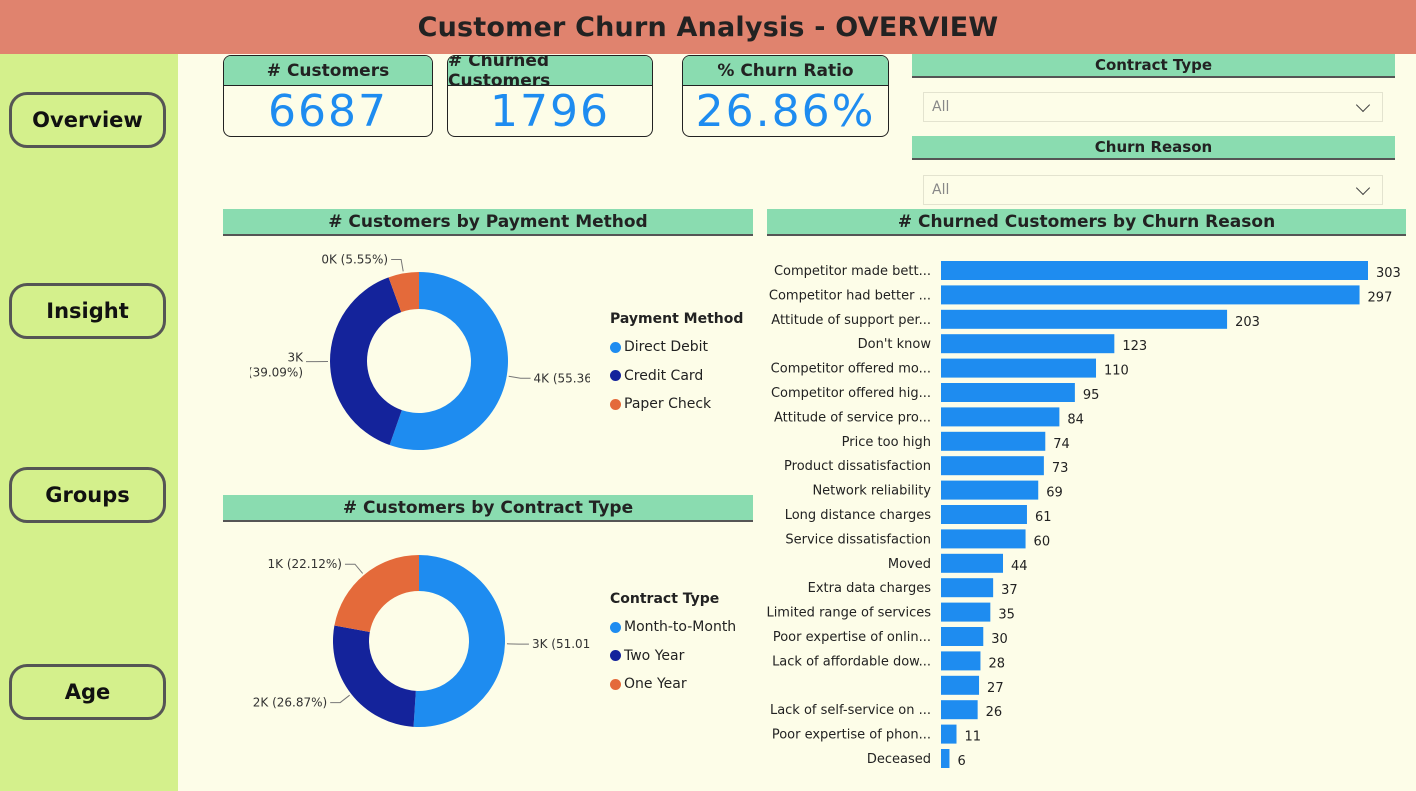 This screenshot has height=791, width=1416. I want to click on kpi-card-churn-ratio: % Churn Ratio 26.86%, so click(785, 96).